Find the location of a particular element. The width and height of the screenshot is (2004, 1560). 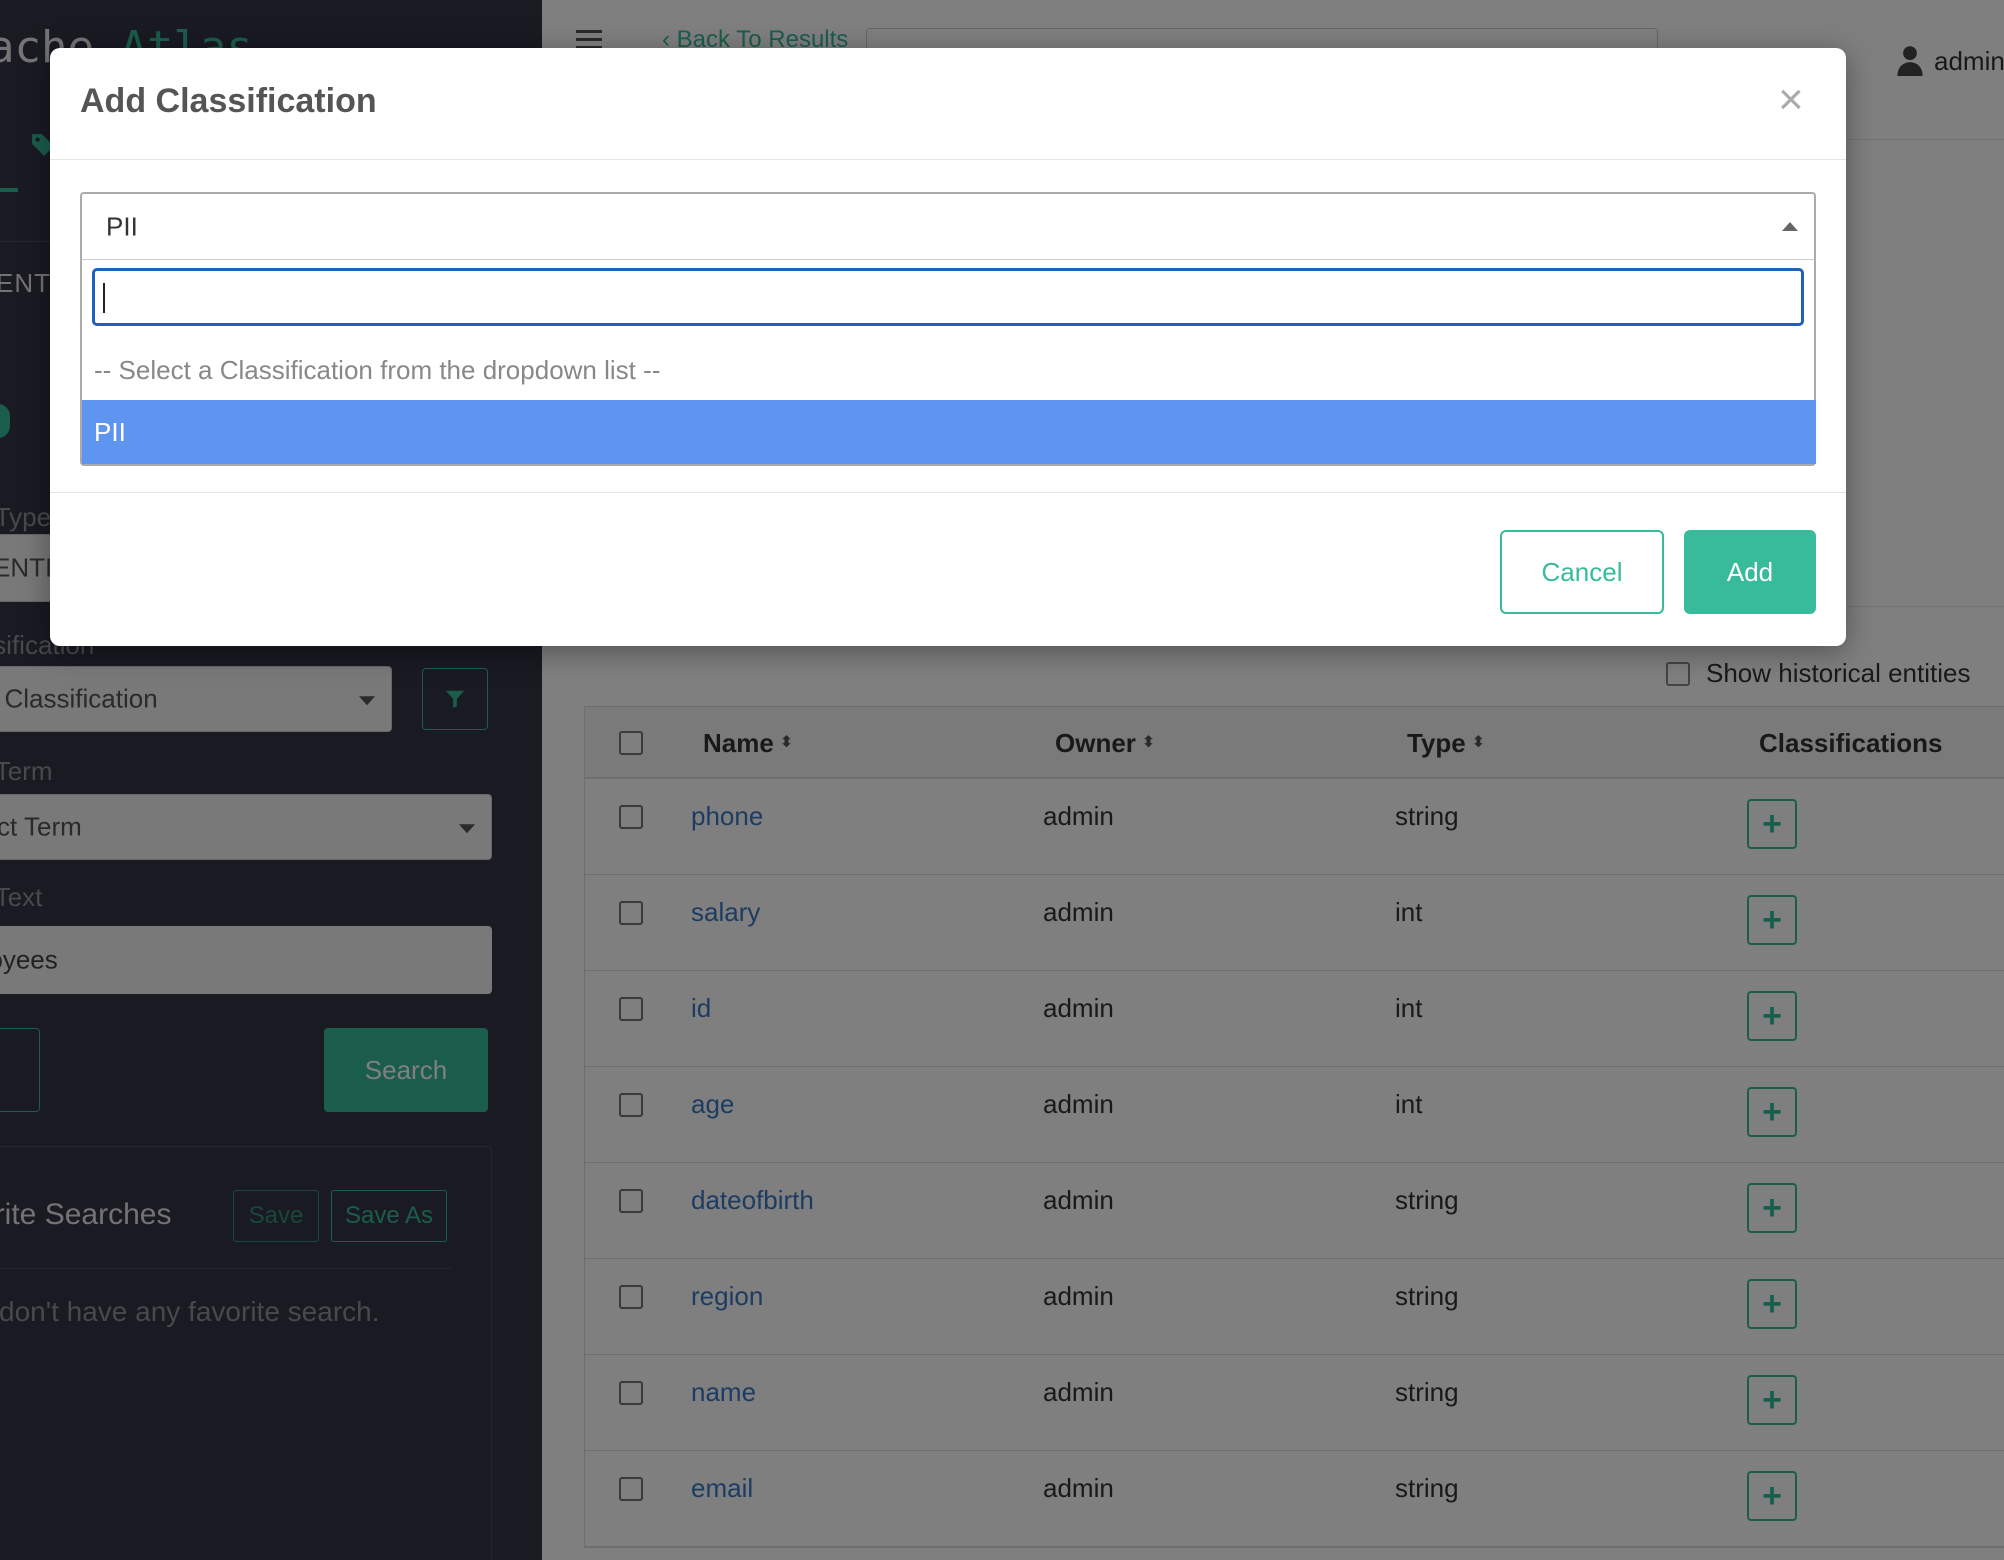

classification-dropdown: PII is located at coordinates (948, 226).